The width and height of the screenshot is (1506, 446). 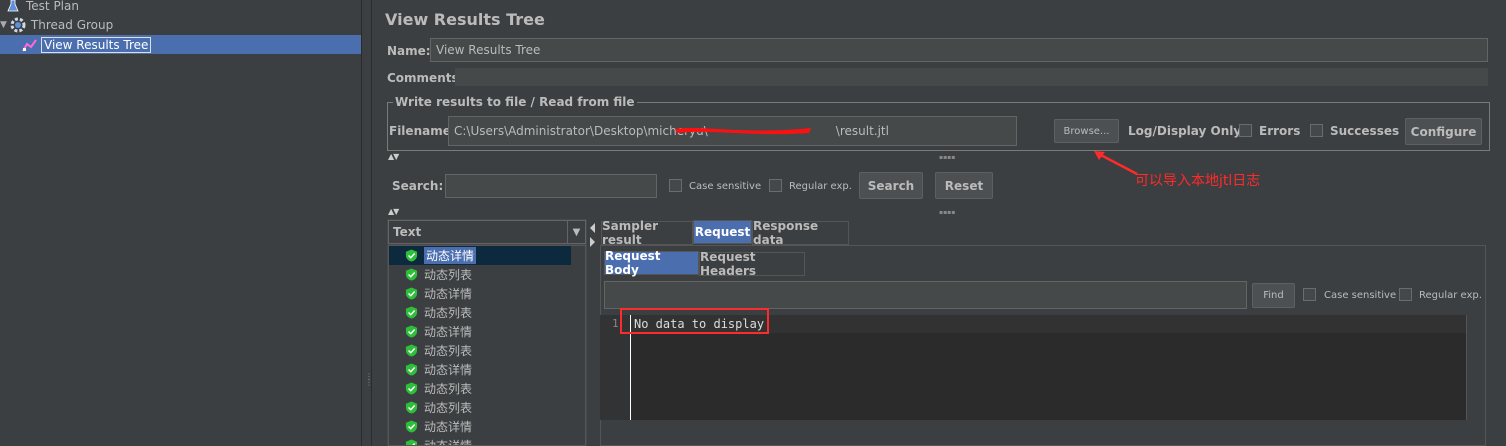 What do you see at coordinates (1245, 130) in the screenshot?
I see `errors-checkbox` at bounding box center [1245, 130].